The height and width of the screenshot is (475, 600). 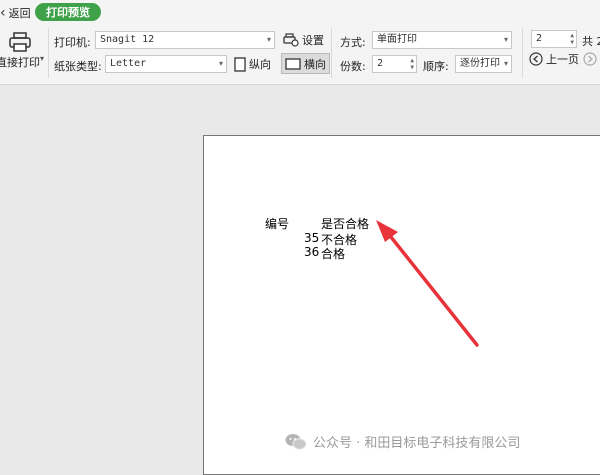 I want to click on back-button: ‹ 返回, so click(x=15, y=13).